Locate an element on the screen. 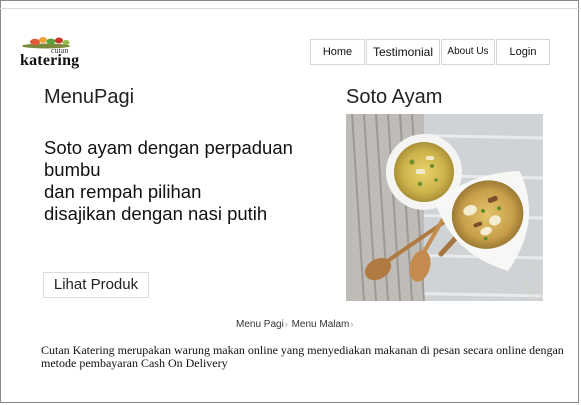  brand-logo: cutan katering is located at coordinates (61, 52).